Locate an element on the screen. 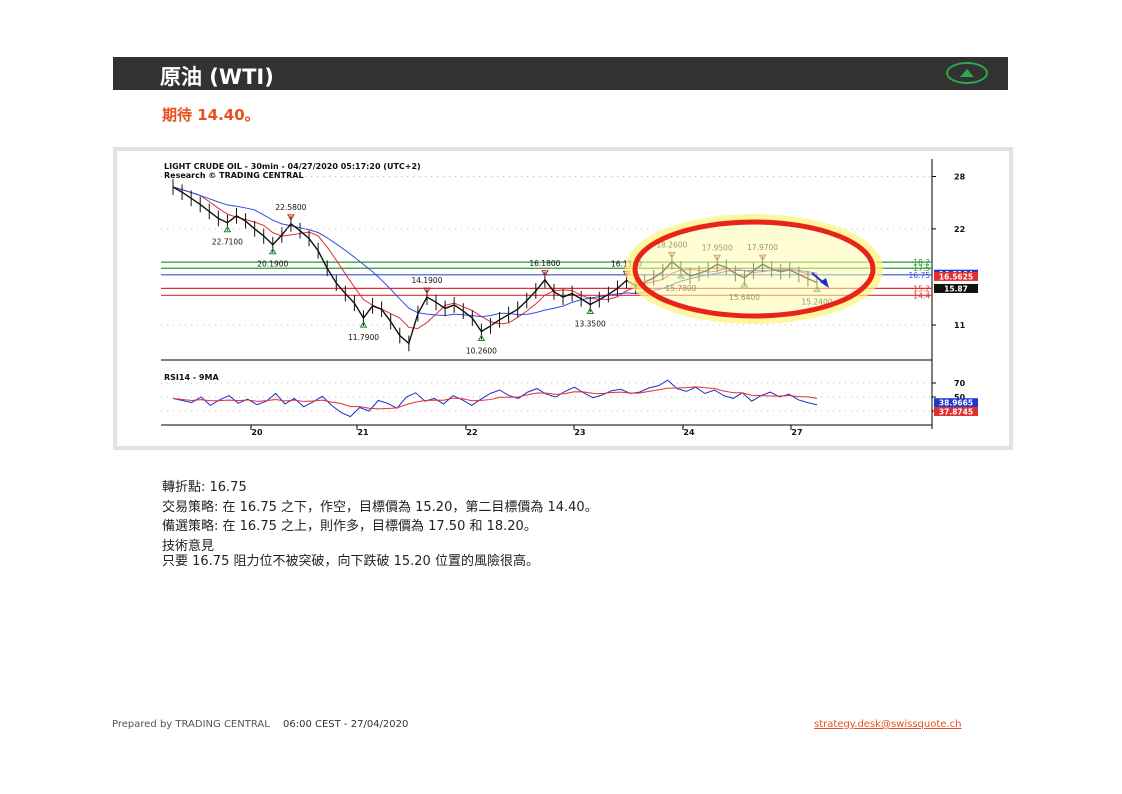  level-label: 14.4 is located at coordinates (921, 295).